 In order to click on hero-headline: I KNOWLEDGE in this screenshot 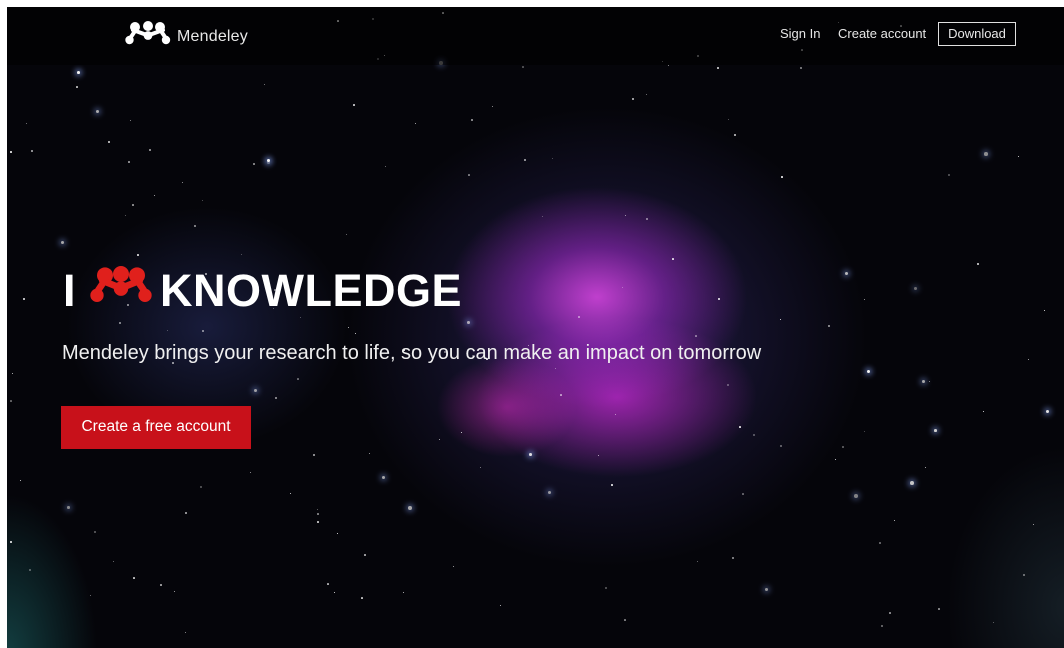, I will do `click(262, 291)`.